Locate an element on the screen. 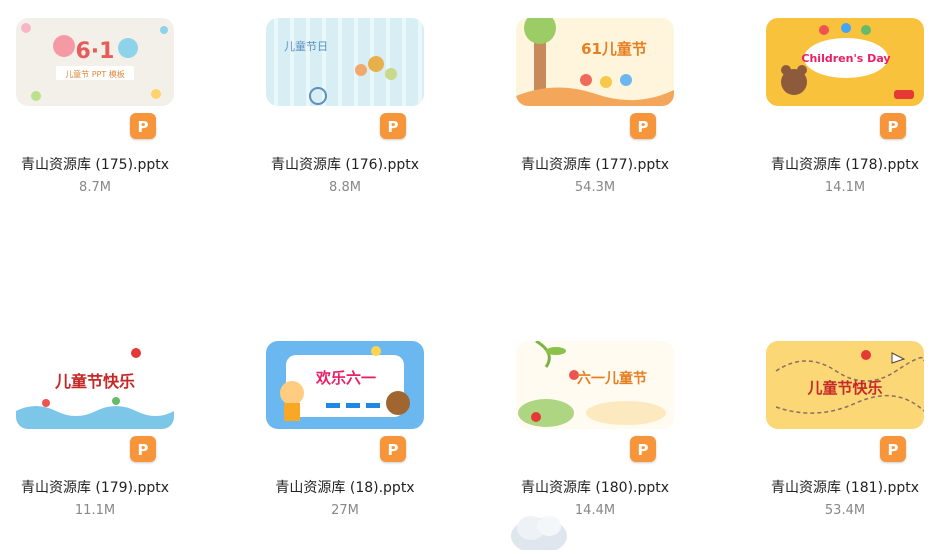 Image resolution: width=940 pixels, height=554 pixels. file-thumbnail: Children's Day is located at coordinates (845, 62).